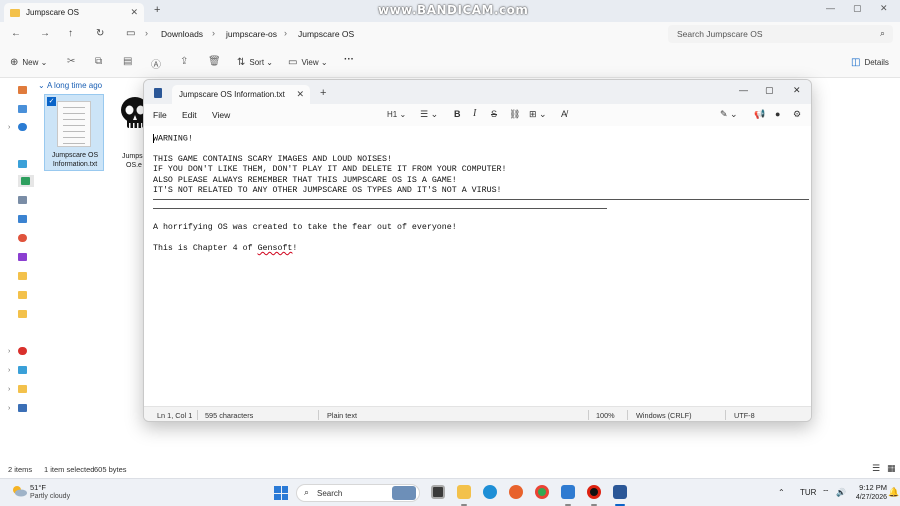  Describe the element at coordinates (21, 389) in the screenshot. I see `sidebar-item-libraries: ›` at that location.